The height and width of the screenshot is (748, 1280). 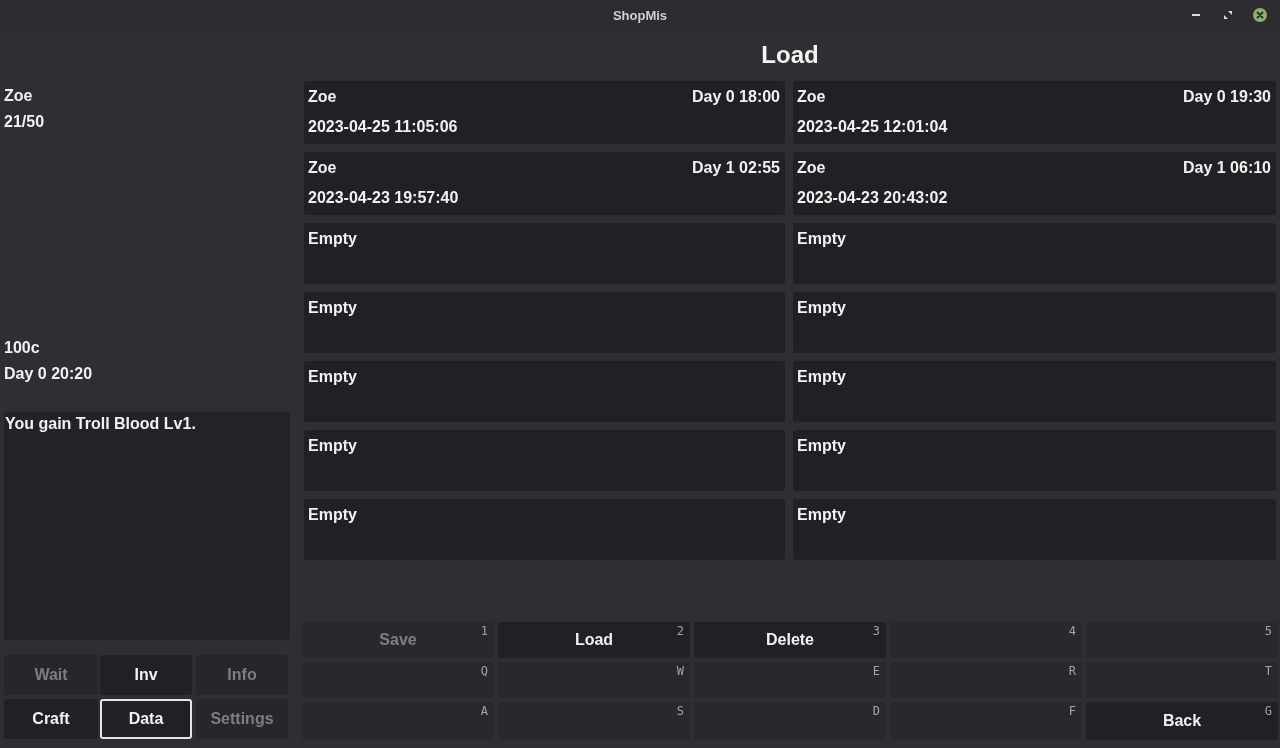 I want to click on saved-date: 2023-04-25 11:05:06, so click(x=383, y=127).